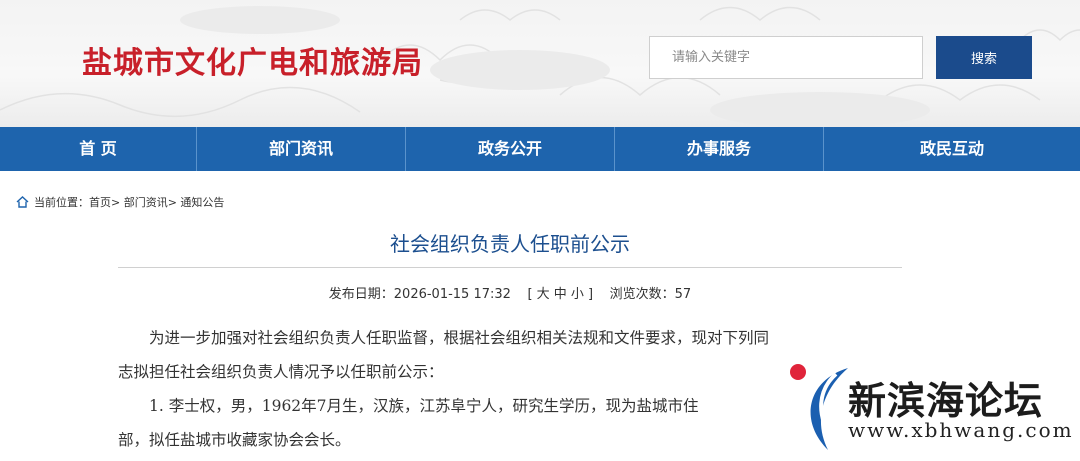 This screenshot has height=461, width=1080. What do you see at coordinates (952, 149) in the screenshot?
I see `nav-item-interaction: 政民互动` at bounding box center [952, 149].